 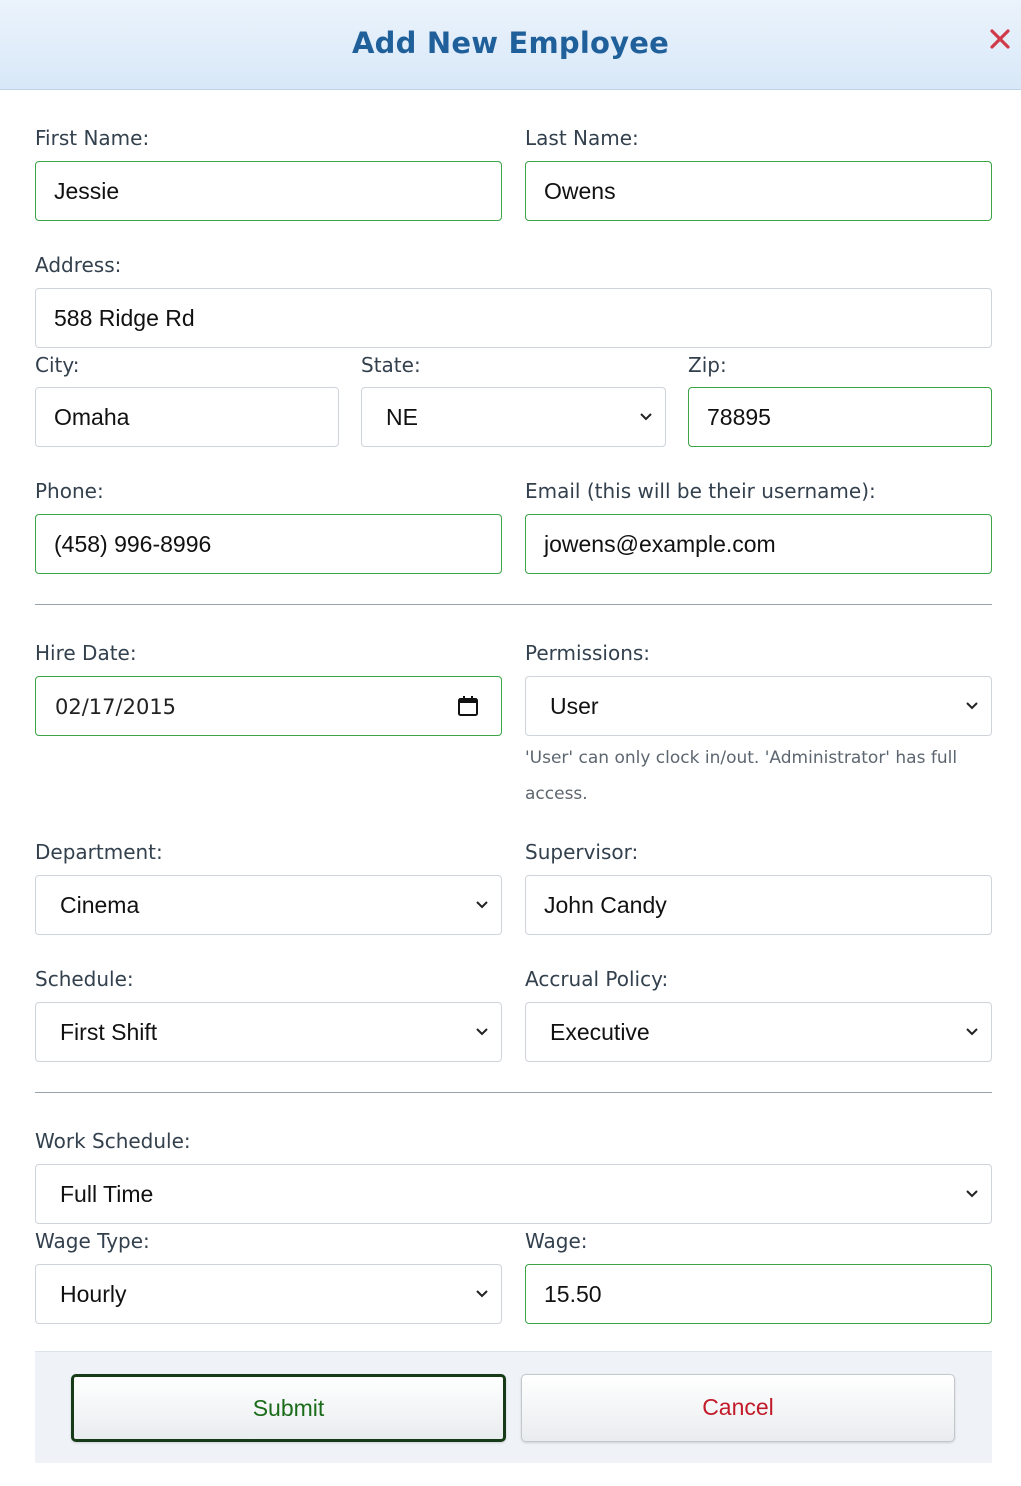 What do you see at coordinates (605, 905) in the screenshot?
I see `supervisor-value: John Candy` at bounding box center [605, 905].